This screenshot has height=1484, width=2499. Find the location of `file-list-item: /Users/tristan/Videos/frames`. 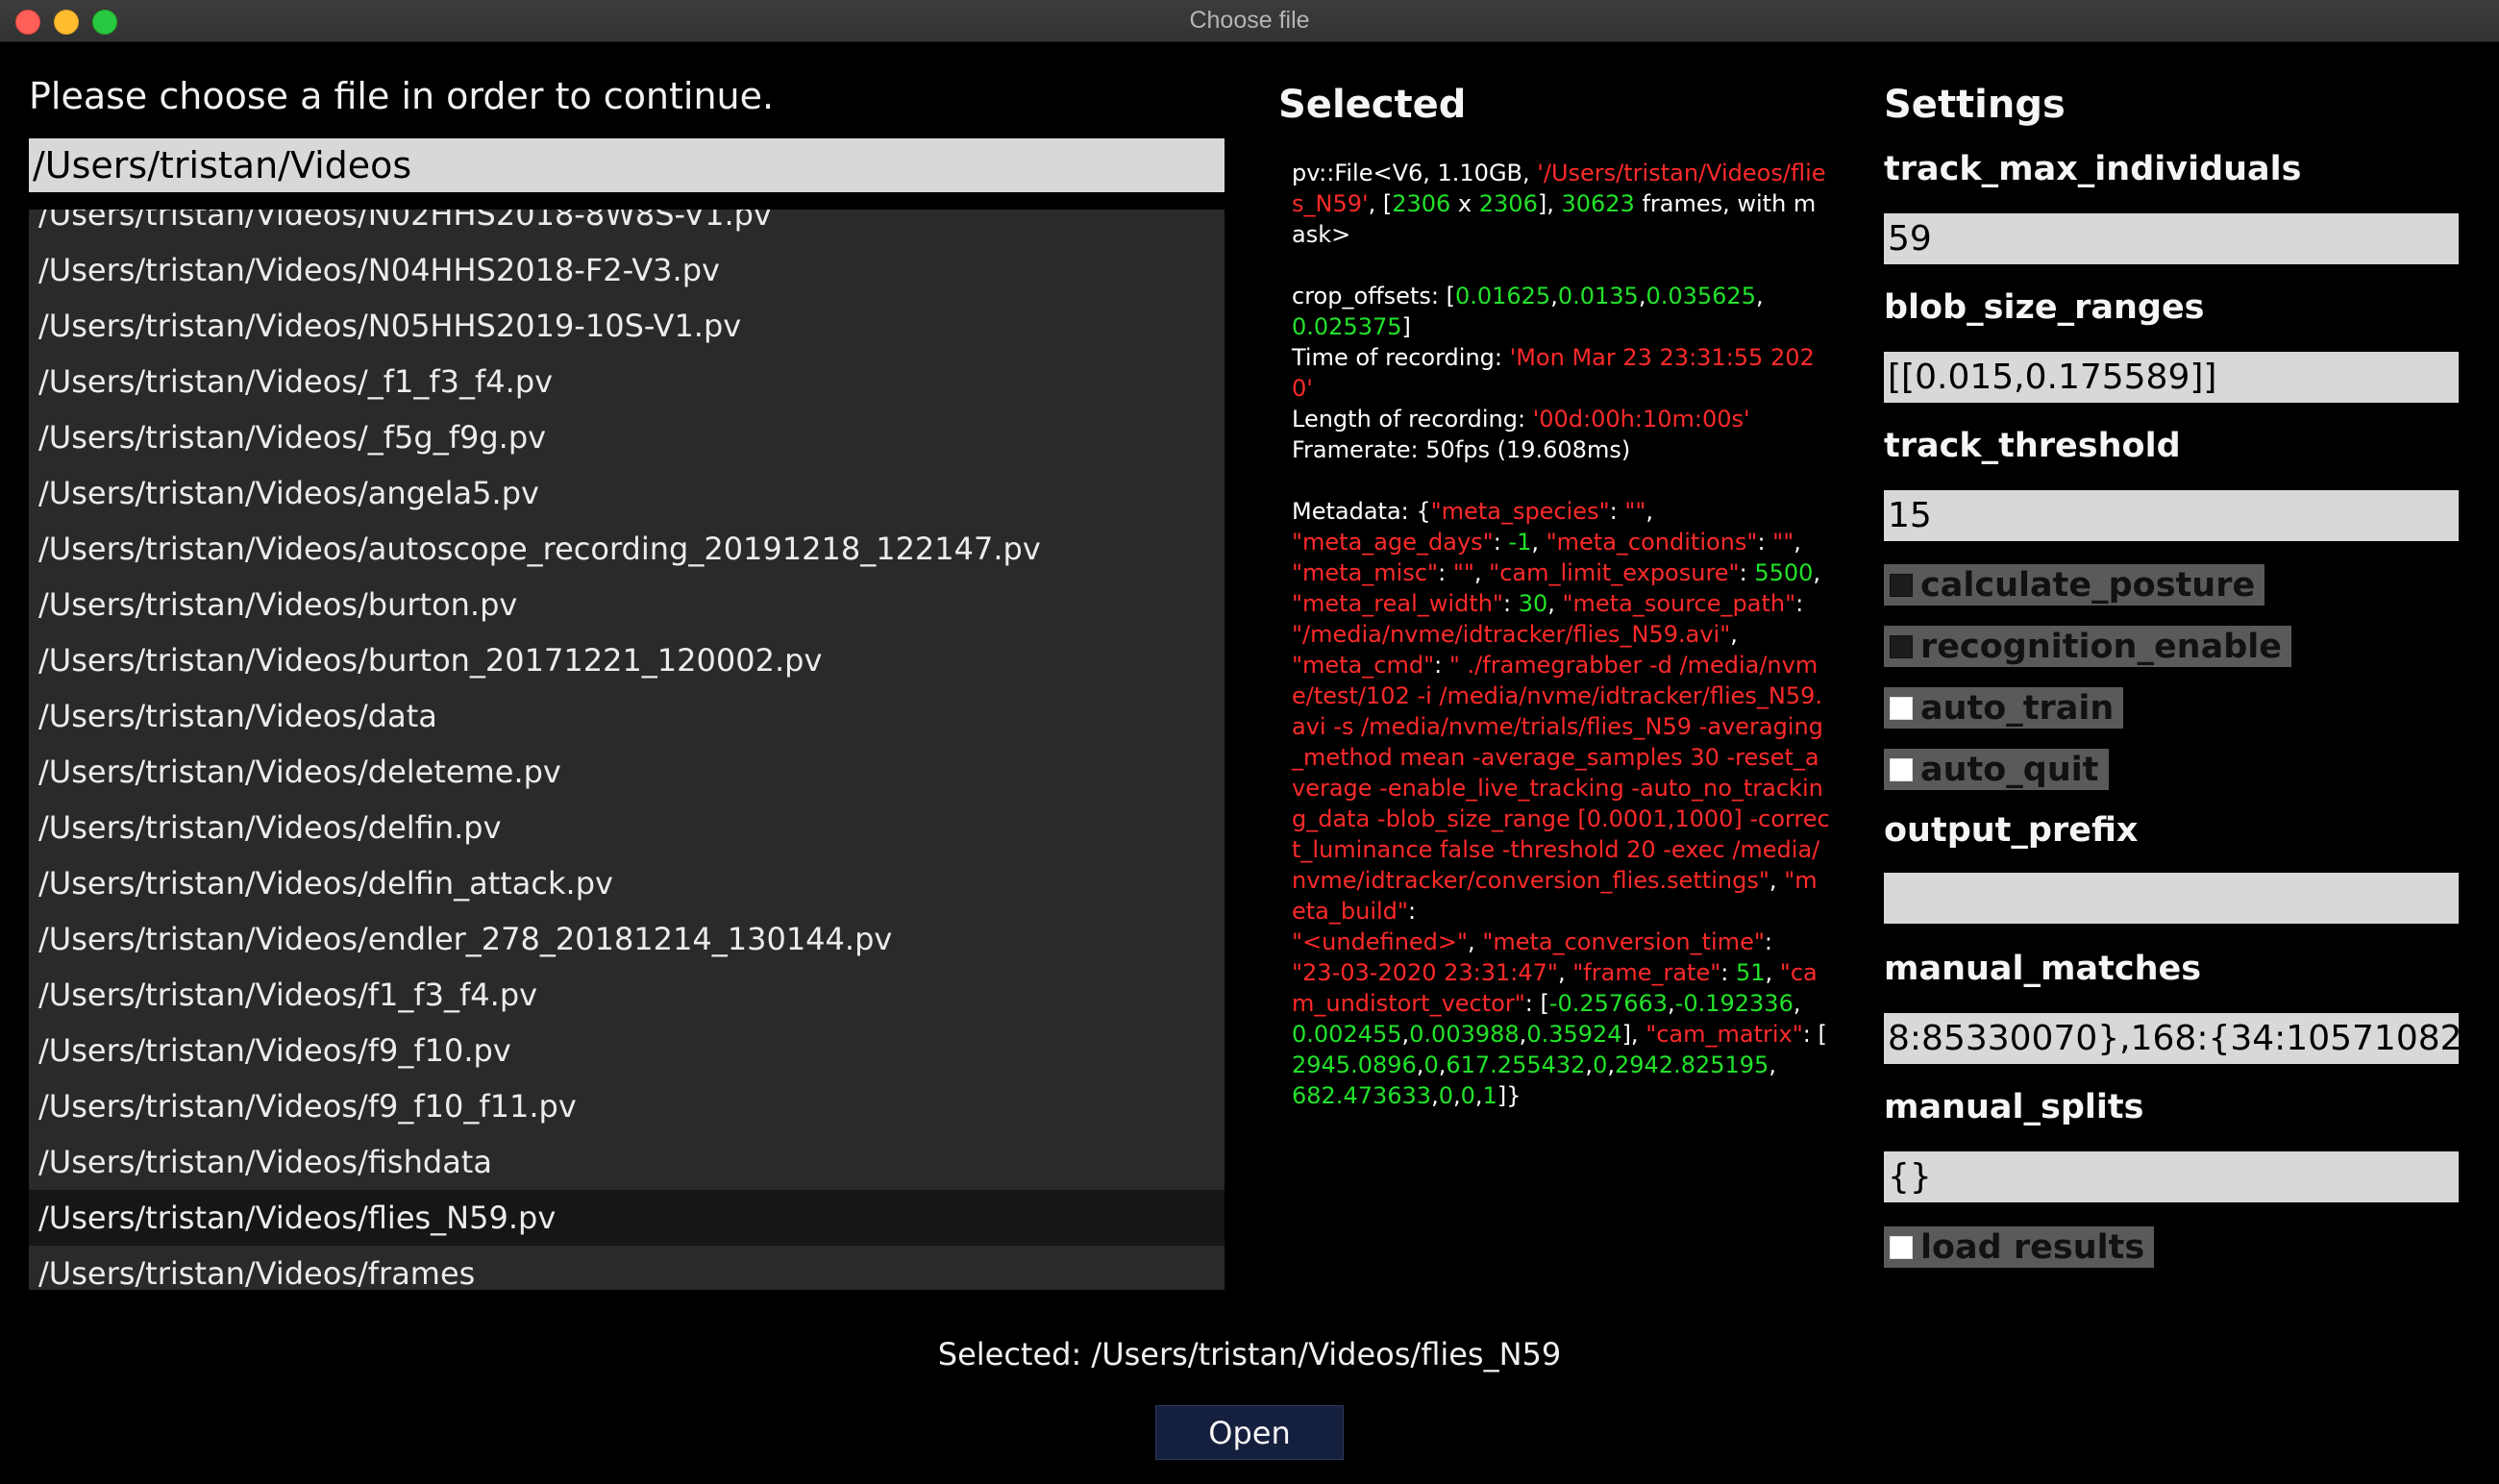

file-list-item: /Users/tristan/Videos/frames is located at coordinates (627, 1268).